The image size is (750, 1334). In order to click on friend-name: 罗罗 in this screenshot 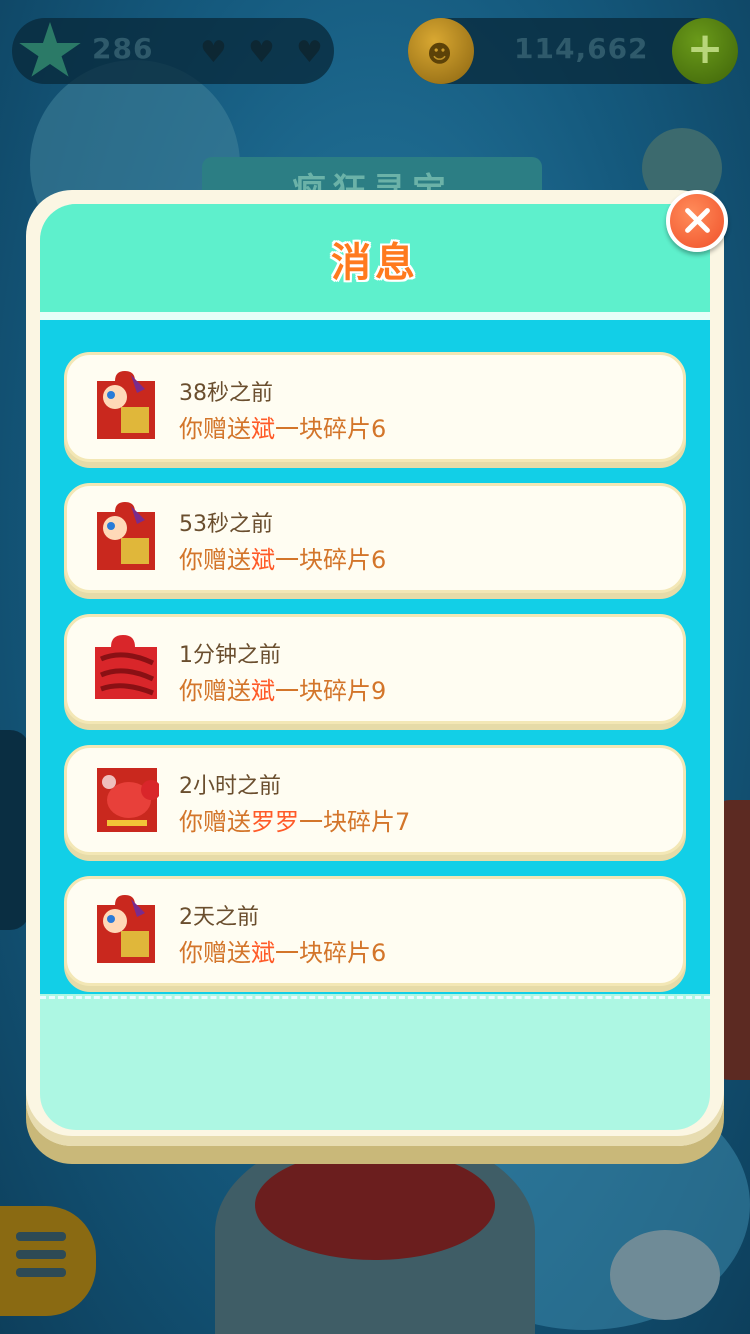, I will do `click(275, 822)`.